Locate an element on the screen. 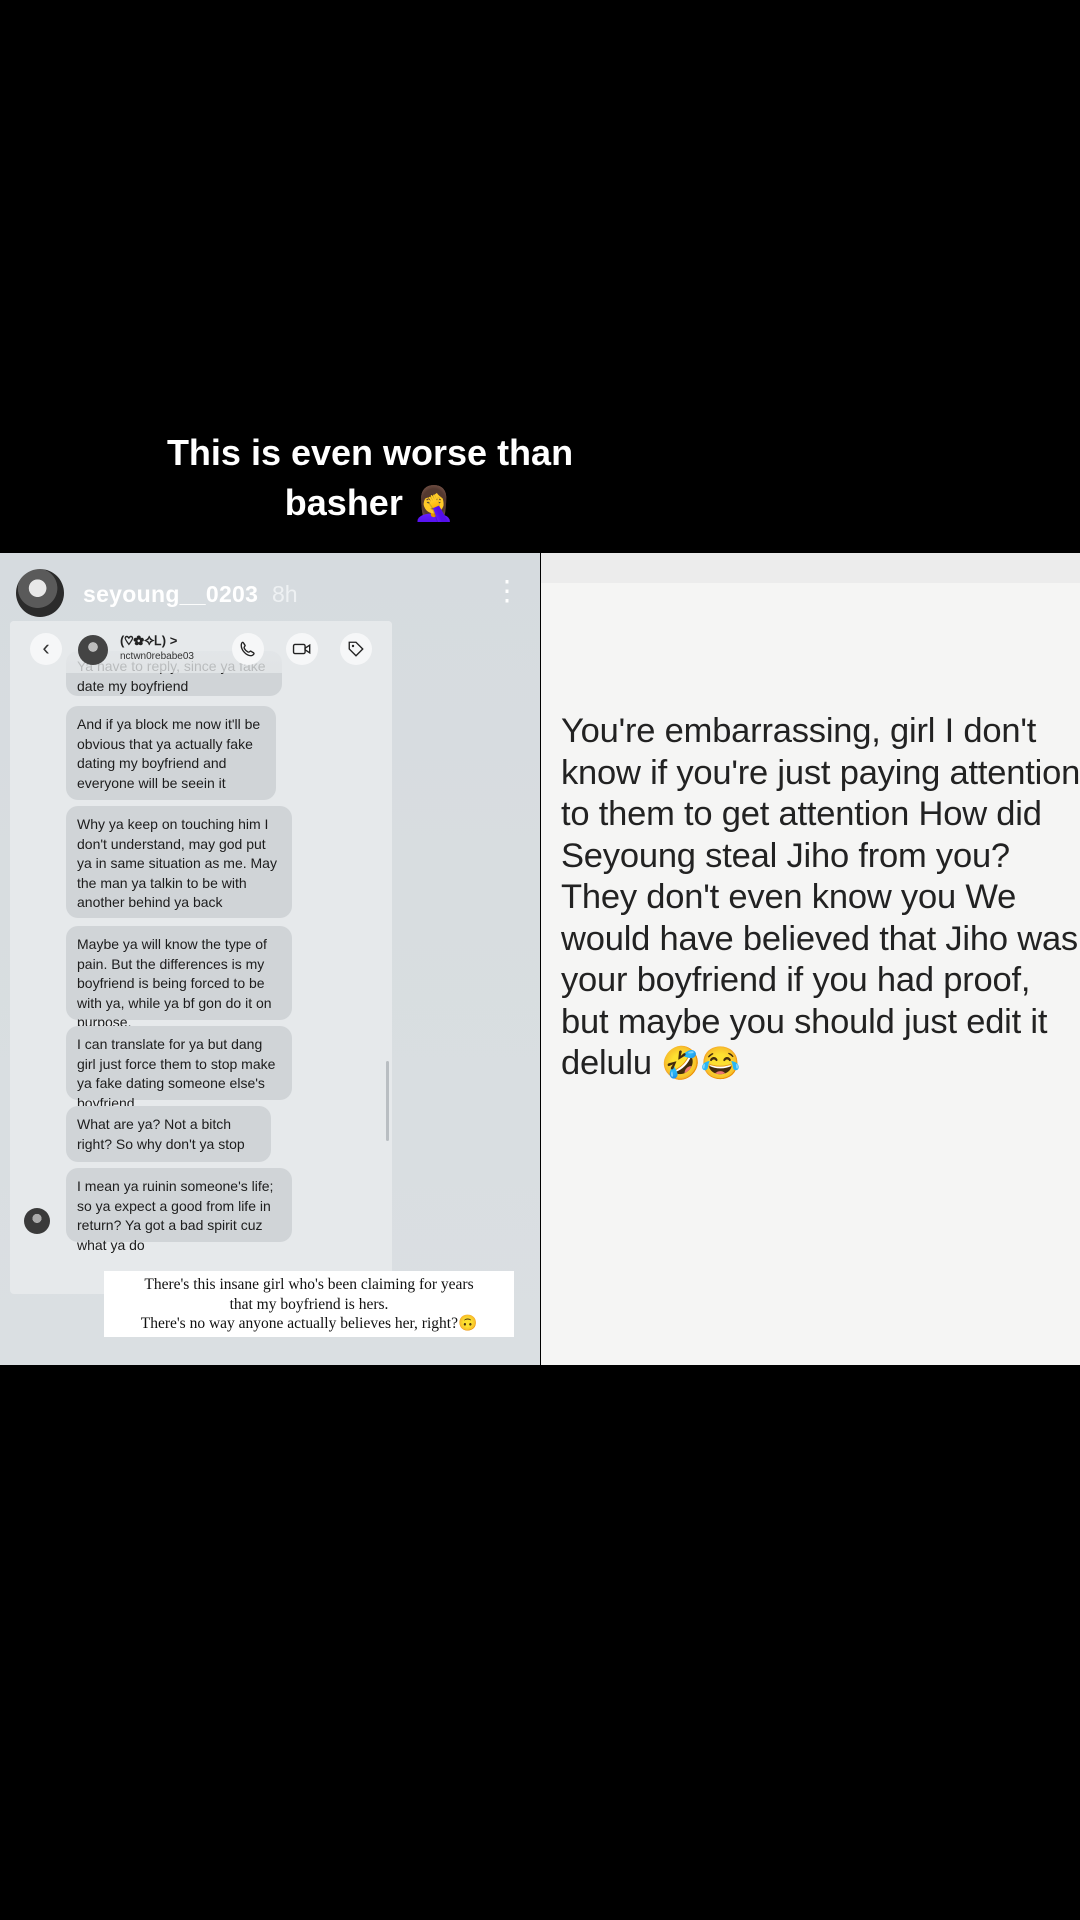 Image resolution: width=1080 pixels, height=1920 pixels. scrollbar is located at coordinates (387, 1101).